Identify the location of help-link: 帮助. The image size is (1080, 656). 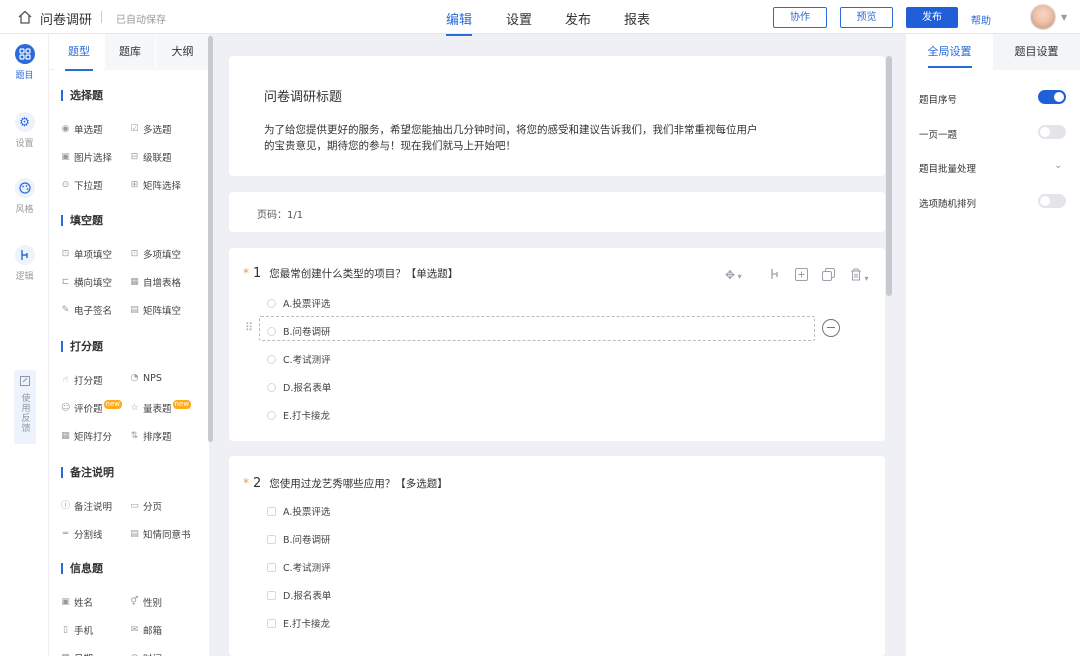
(981, 19).